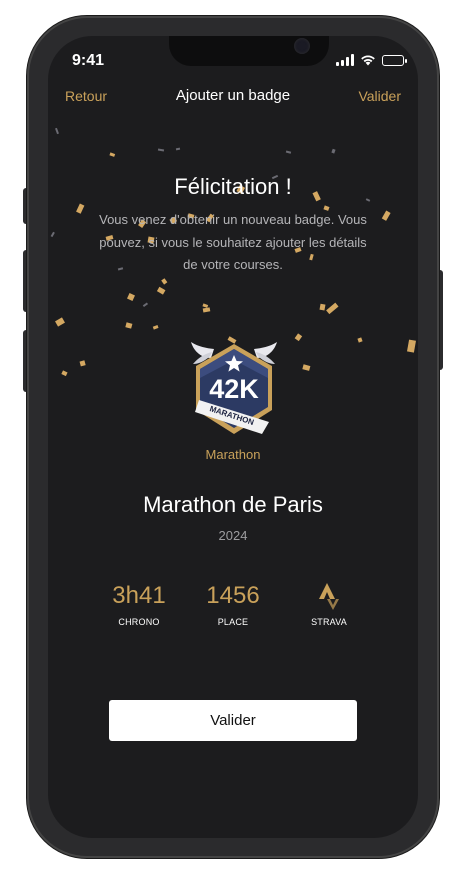  I want to click on marathon-badge-icon: 42K MARATHON, so click(234, 390).